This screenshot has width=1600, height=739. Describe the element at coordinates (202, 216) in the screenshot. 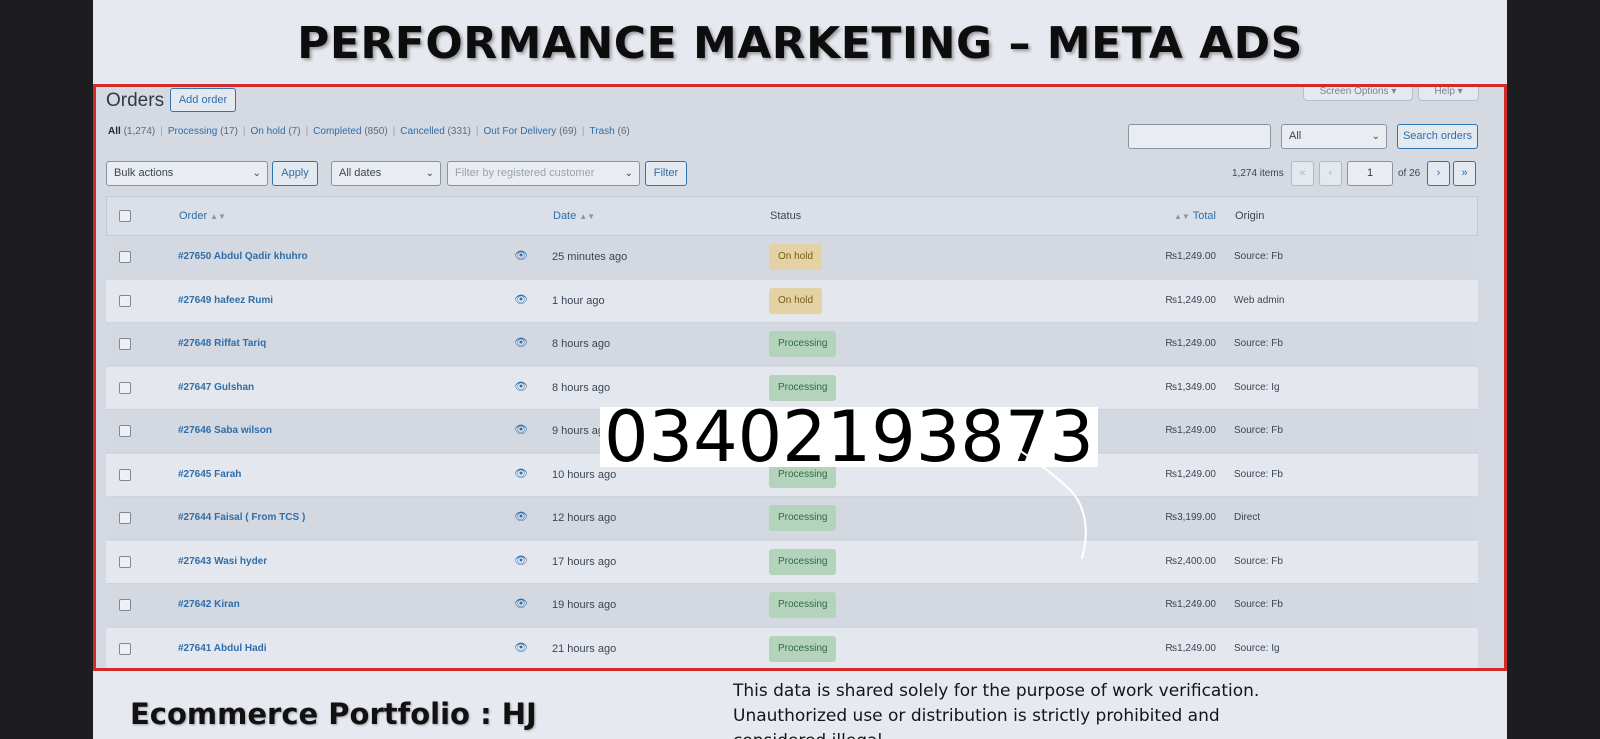

I see `column-order: Order ▲▼` at that location.